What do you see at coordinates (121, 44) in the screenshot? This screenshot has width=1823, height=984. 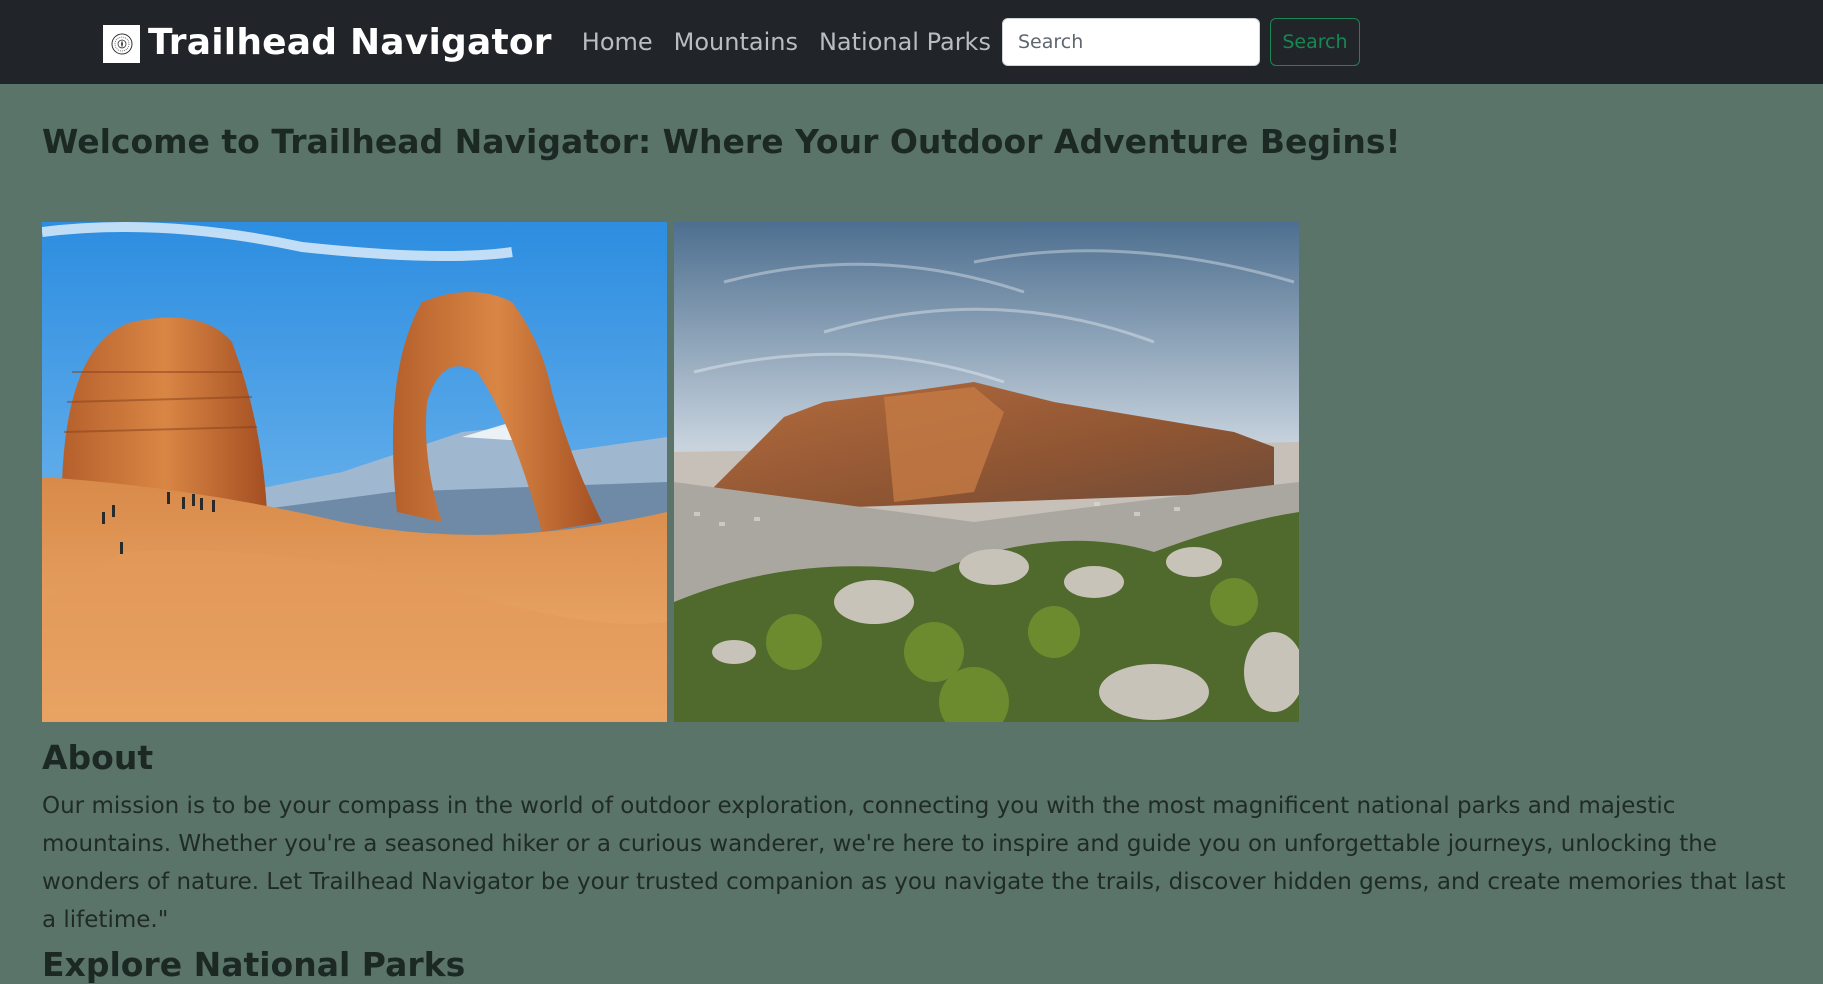 I see `compass-seal-icon` at bounding box center [121, 44].